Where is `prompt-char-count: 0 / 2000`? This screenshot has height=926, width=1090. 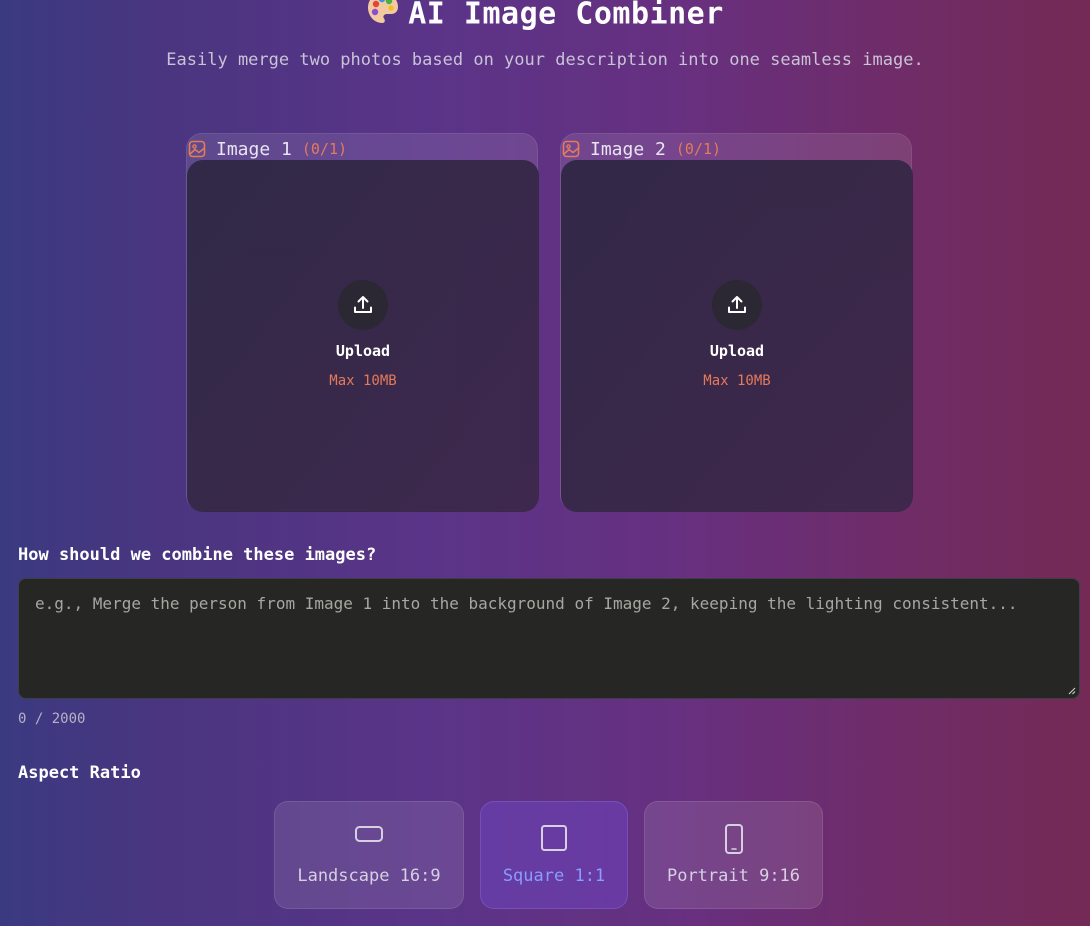 prompt-char-count: 0 / 2000 is located at coordinates (52, 719).